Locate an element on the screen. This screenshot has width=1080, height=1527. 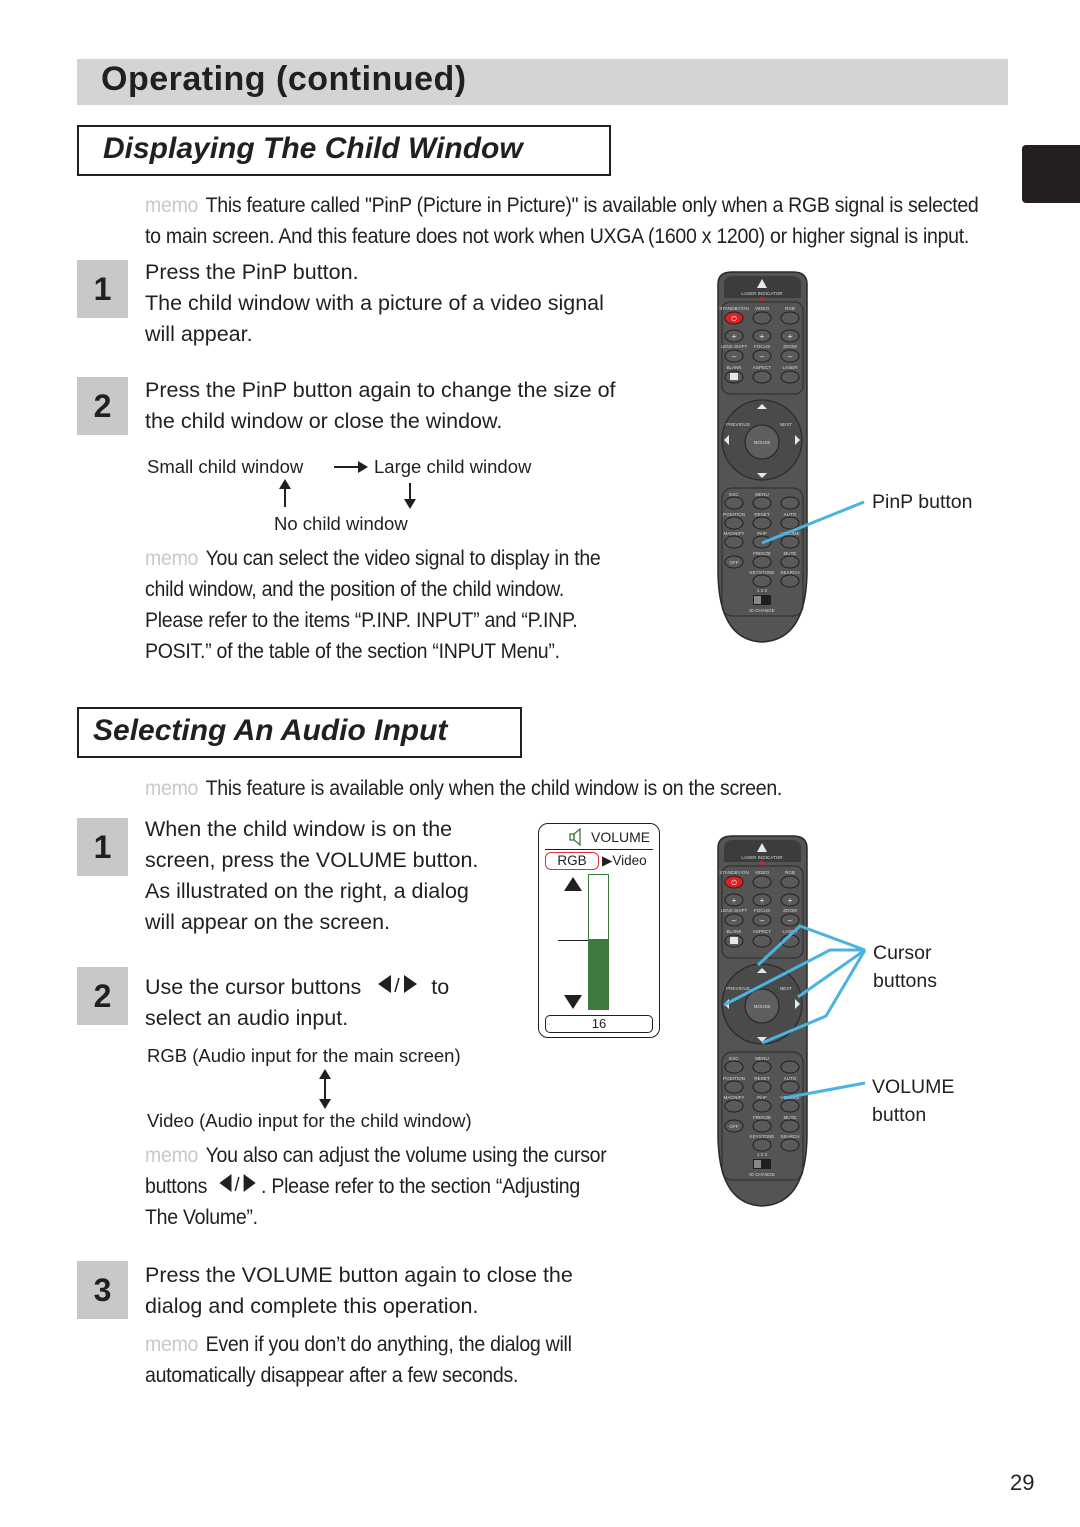
remote-label: SEARCH is located at coordinates (789, 572).